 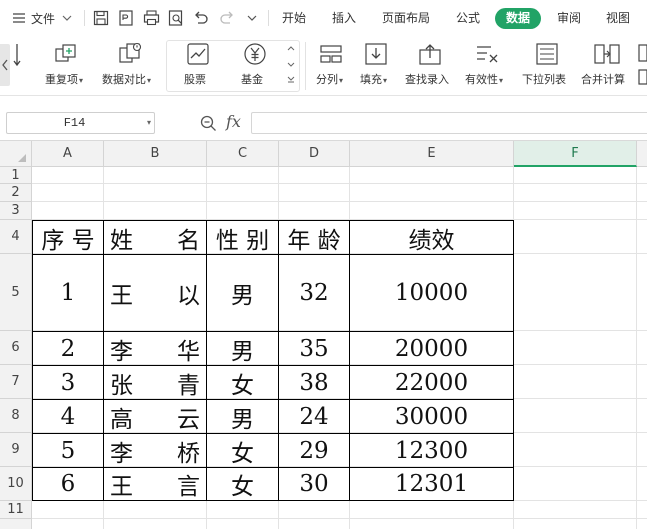 I want to click on print-preview-icon, so click(x=176, y=18).